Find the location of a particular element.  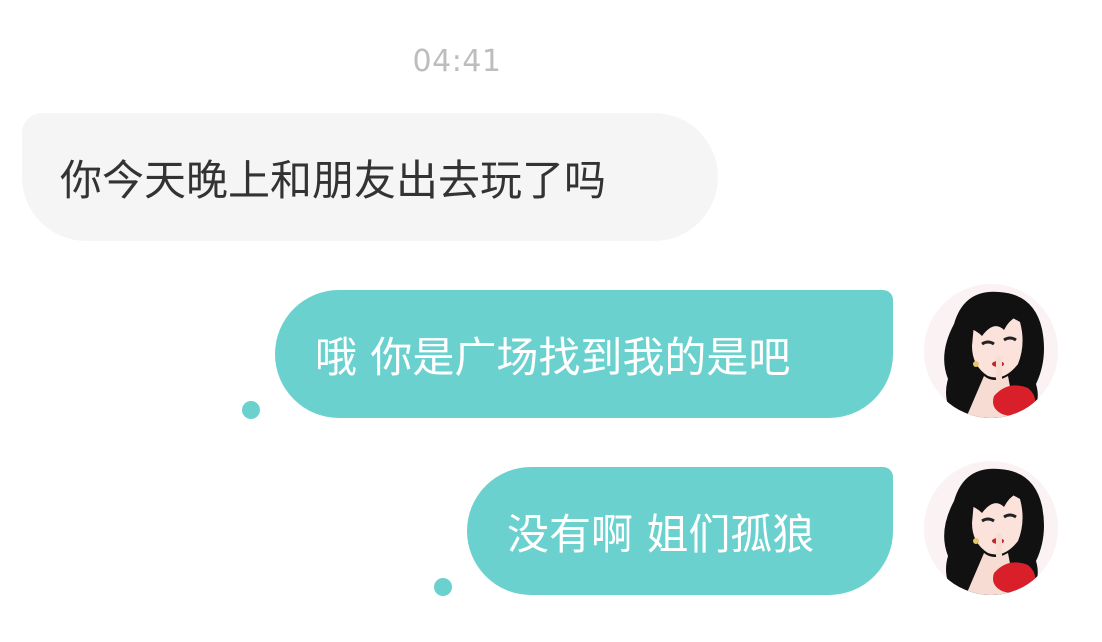

message-text: 哦 你是广场找到我的是吧 is located at coordinates (553, 357).